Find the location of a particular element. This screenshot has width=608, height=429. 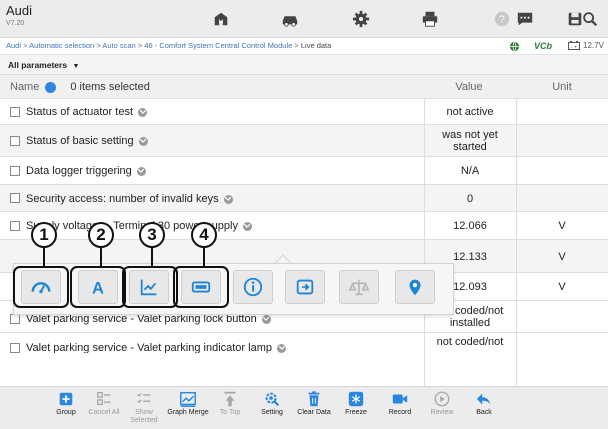

callout-marker: 2 is located at coordinates (101, 235).